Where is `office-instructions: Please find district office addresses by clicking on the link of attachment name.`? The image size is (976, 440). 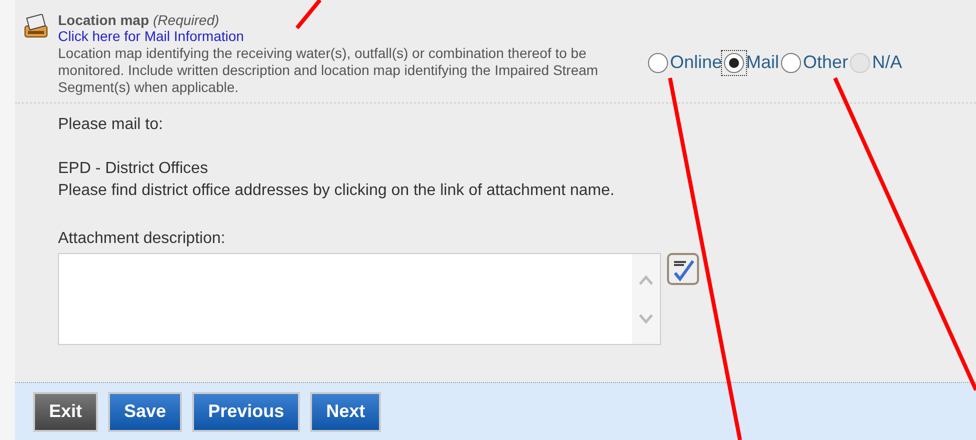
office-instructions: Please find district office addresses by clicking on the link of attachment name. is located at coordinates (337, 191).